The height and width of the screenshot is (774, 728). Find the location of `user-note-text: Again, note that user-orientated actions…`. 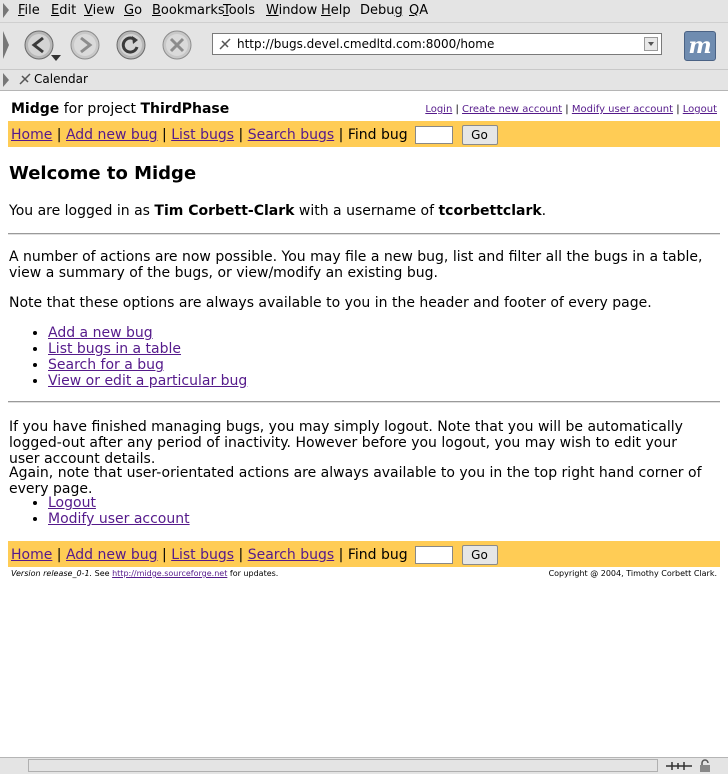

user-note-text: Again, note that user-orientated actions… is located at coordinates (355, 481).